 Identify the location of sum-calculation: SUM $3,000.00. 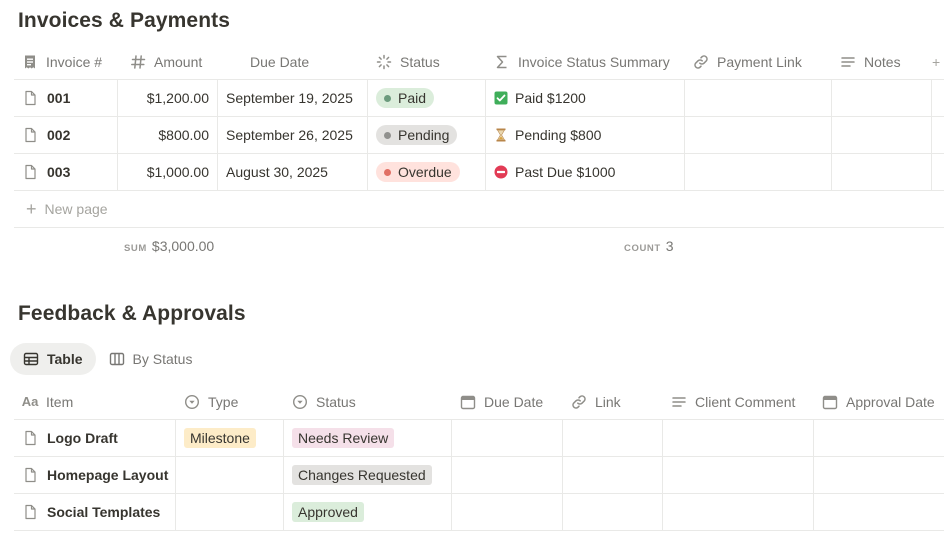
(169, 246).